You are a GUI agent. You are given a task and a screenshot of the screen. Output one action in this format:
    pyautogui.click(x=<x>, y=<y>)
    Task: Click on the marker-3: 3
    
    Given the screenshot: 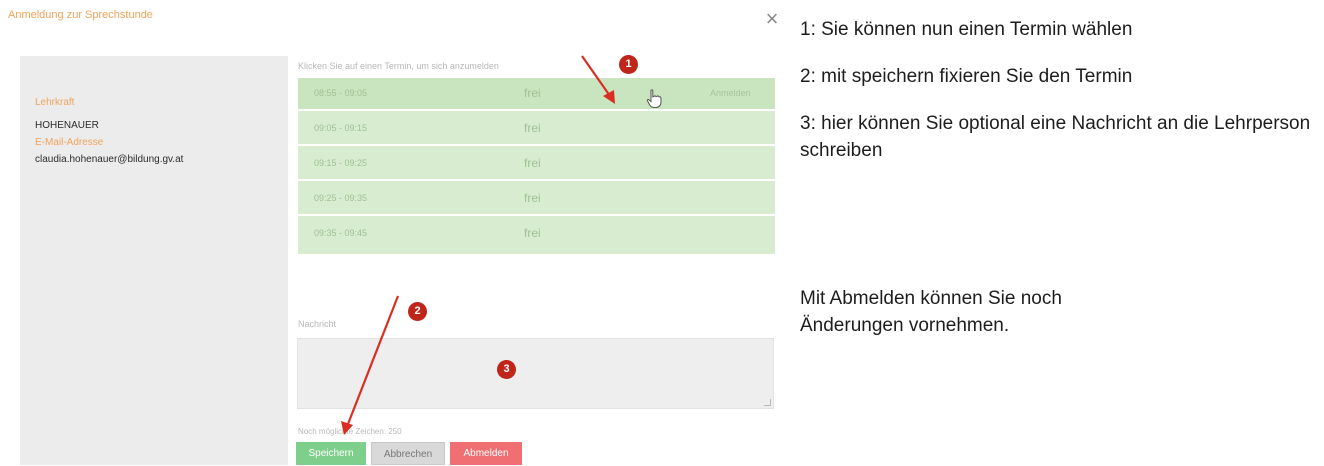 What is the action you would take?
    pyautogui.click(x=506, y=369)
    